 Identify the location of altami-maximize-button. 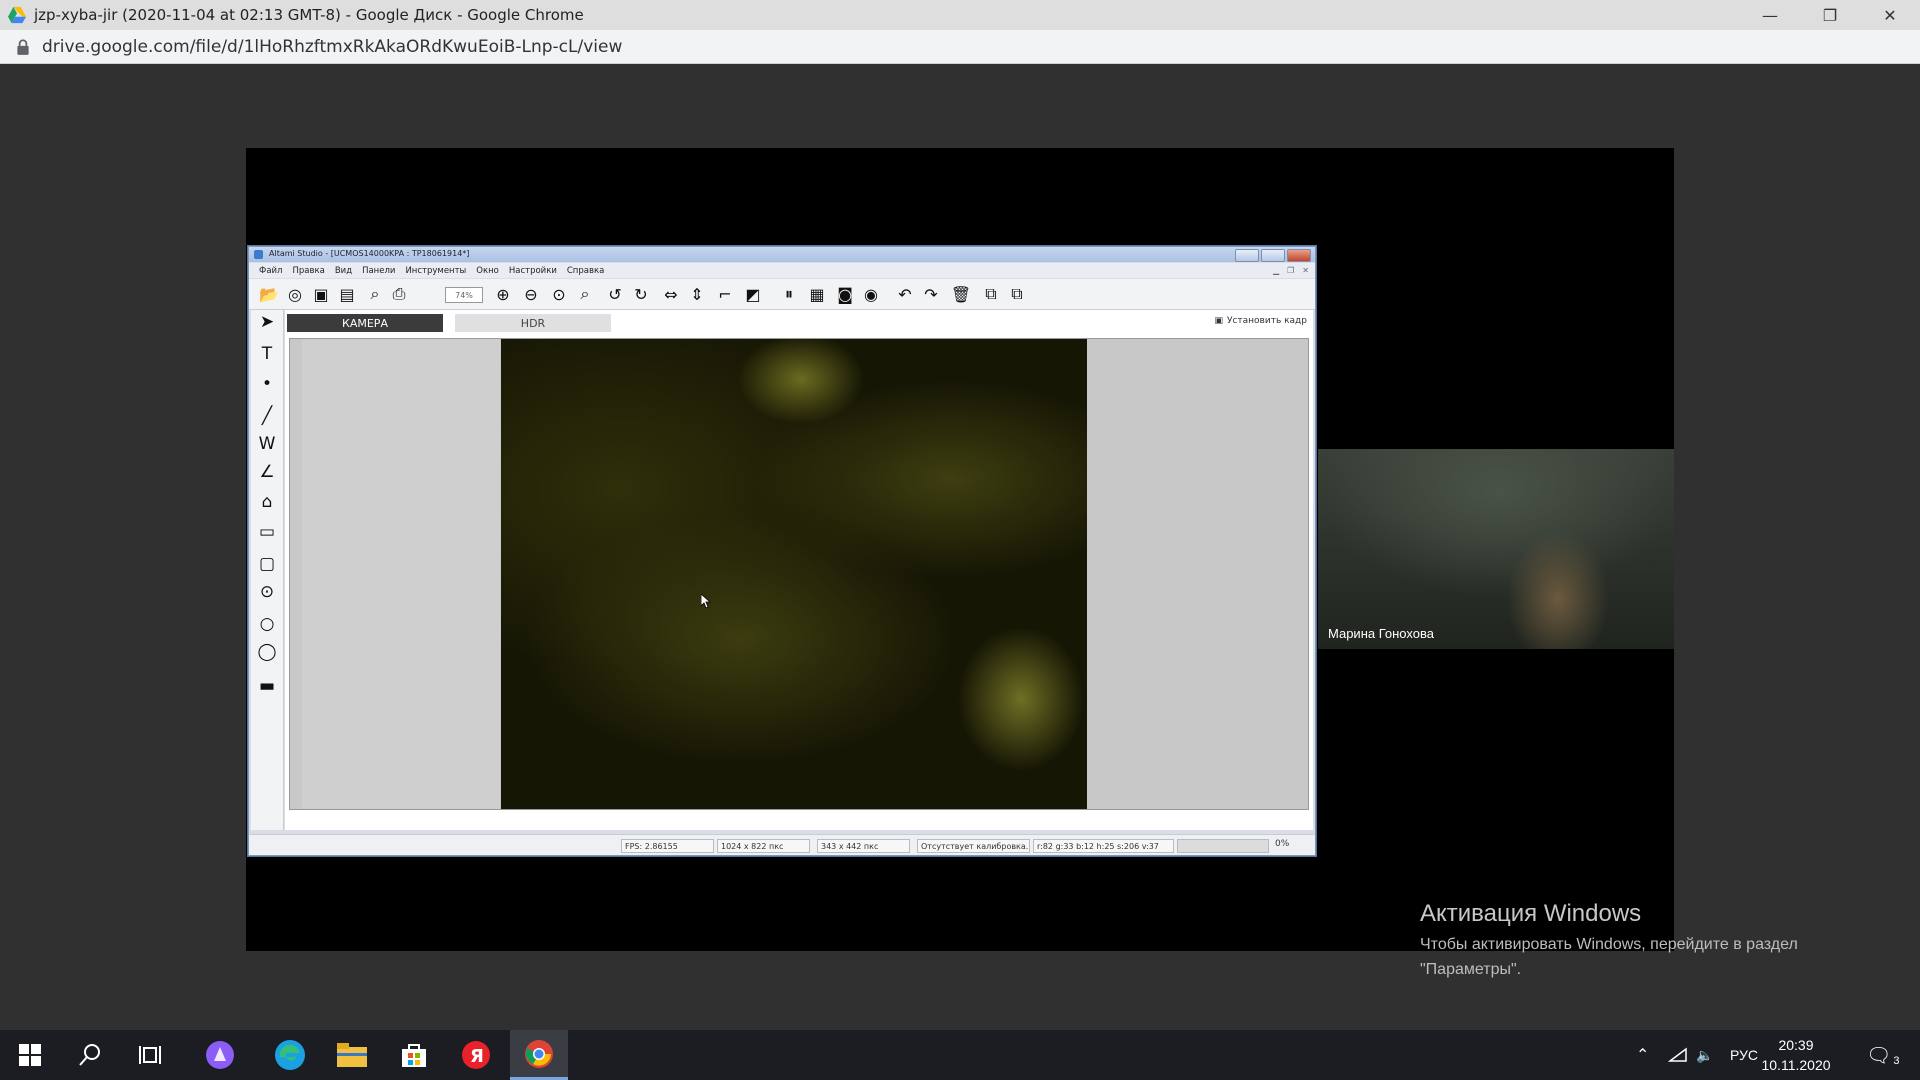
(1273, 255).